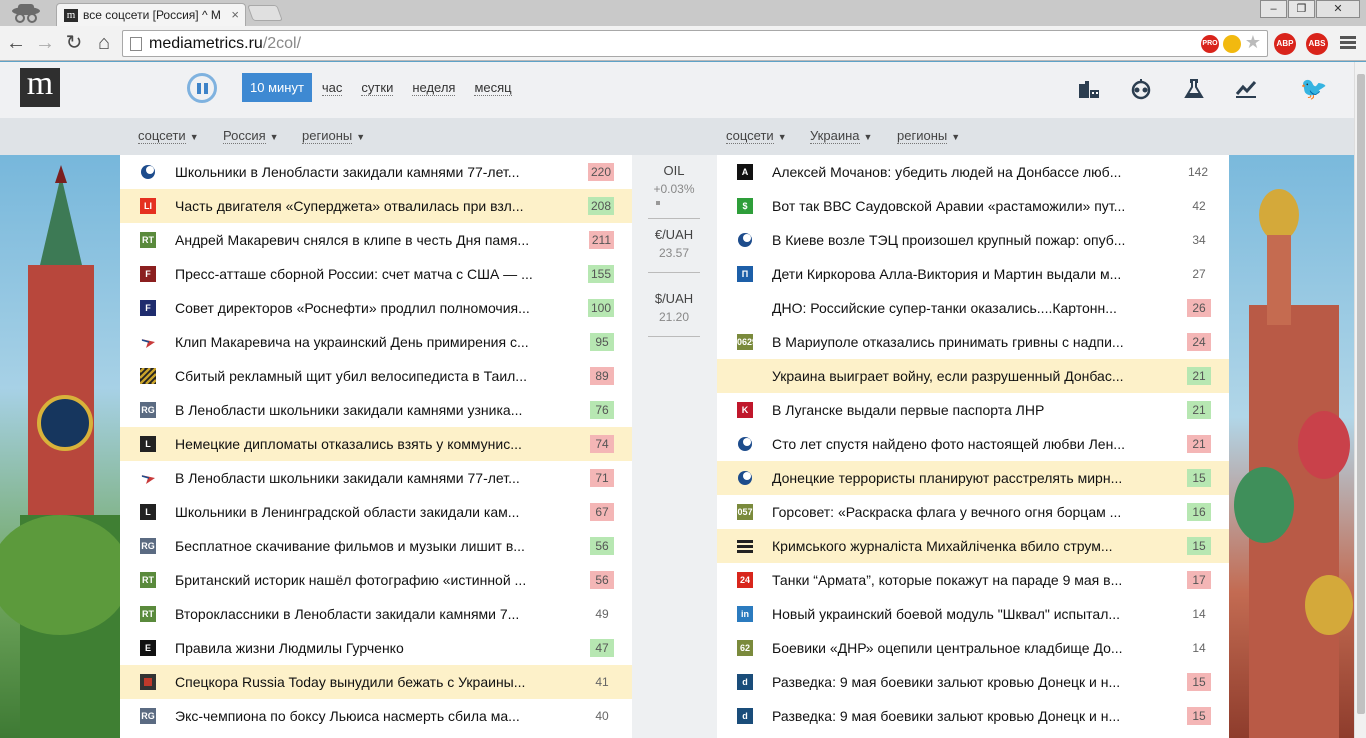 This screenshot has width=1366, height=738. I want to click on site-logo: m, so click(40, 87).